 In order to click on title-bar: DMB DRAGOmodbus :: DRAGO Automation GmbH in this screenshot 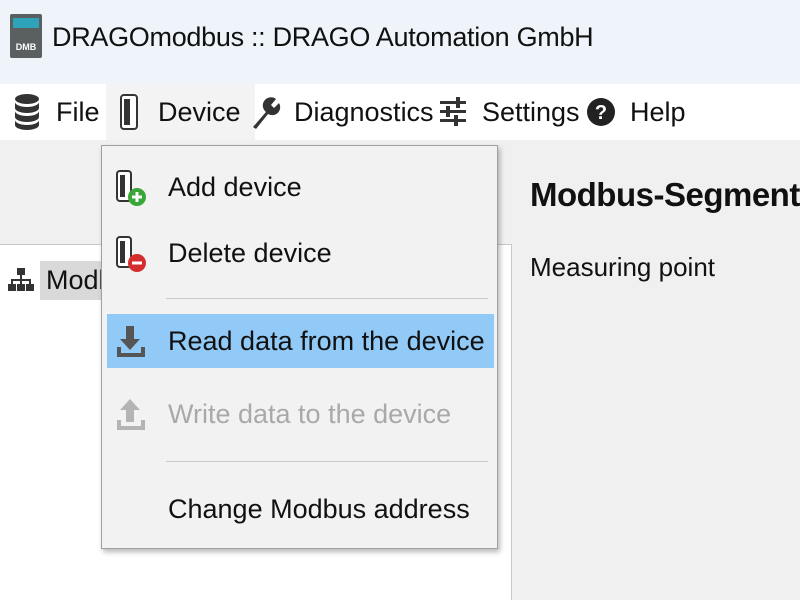, I will do `click(400, 42)`.